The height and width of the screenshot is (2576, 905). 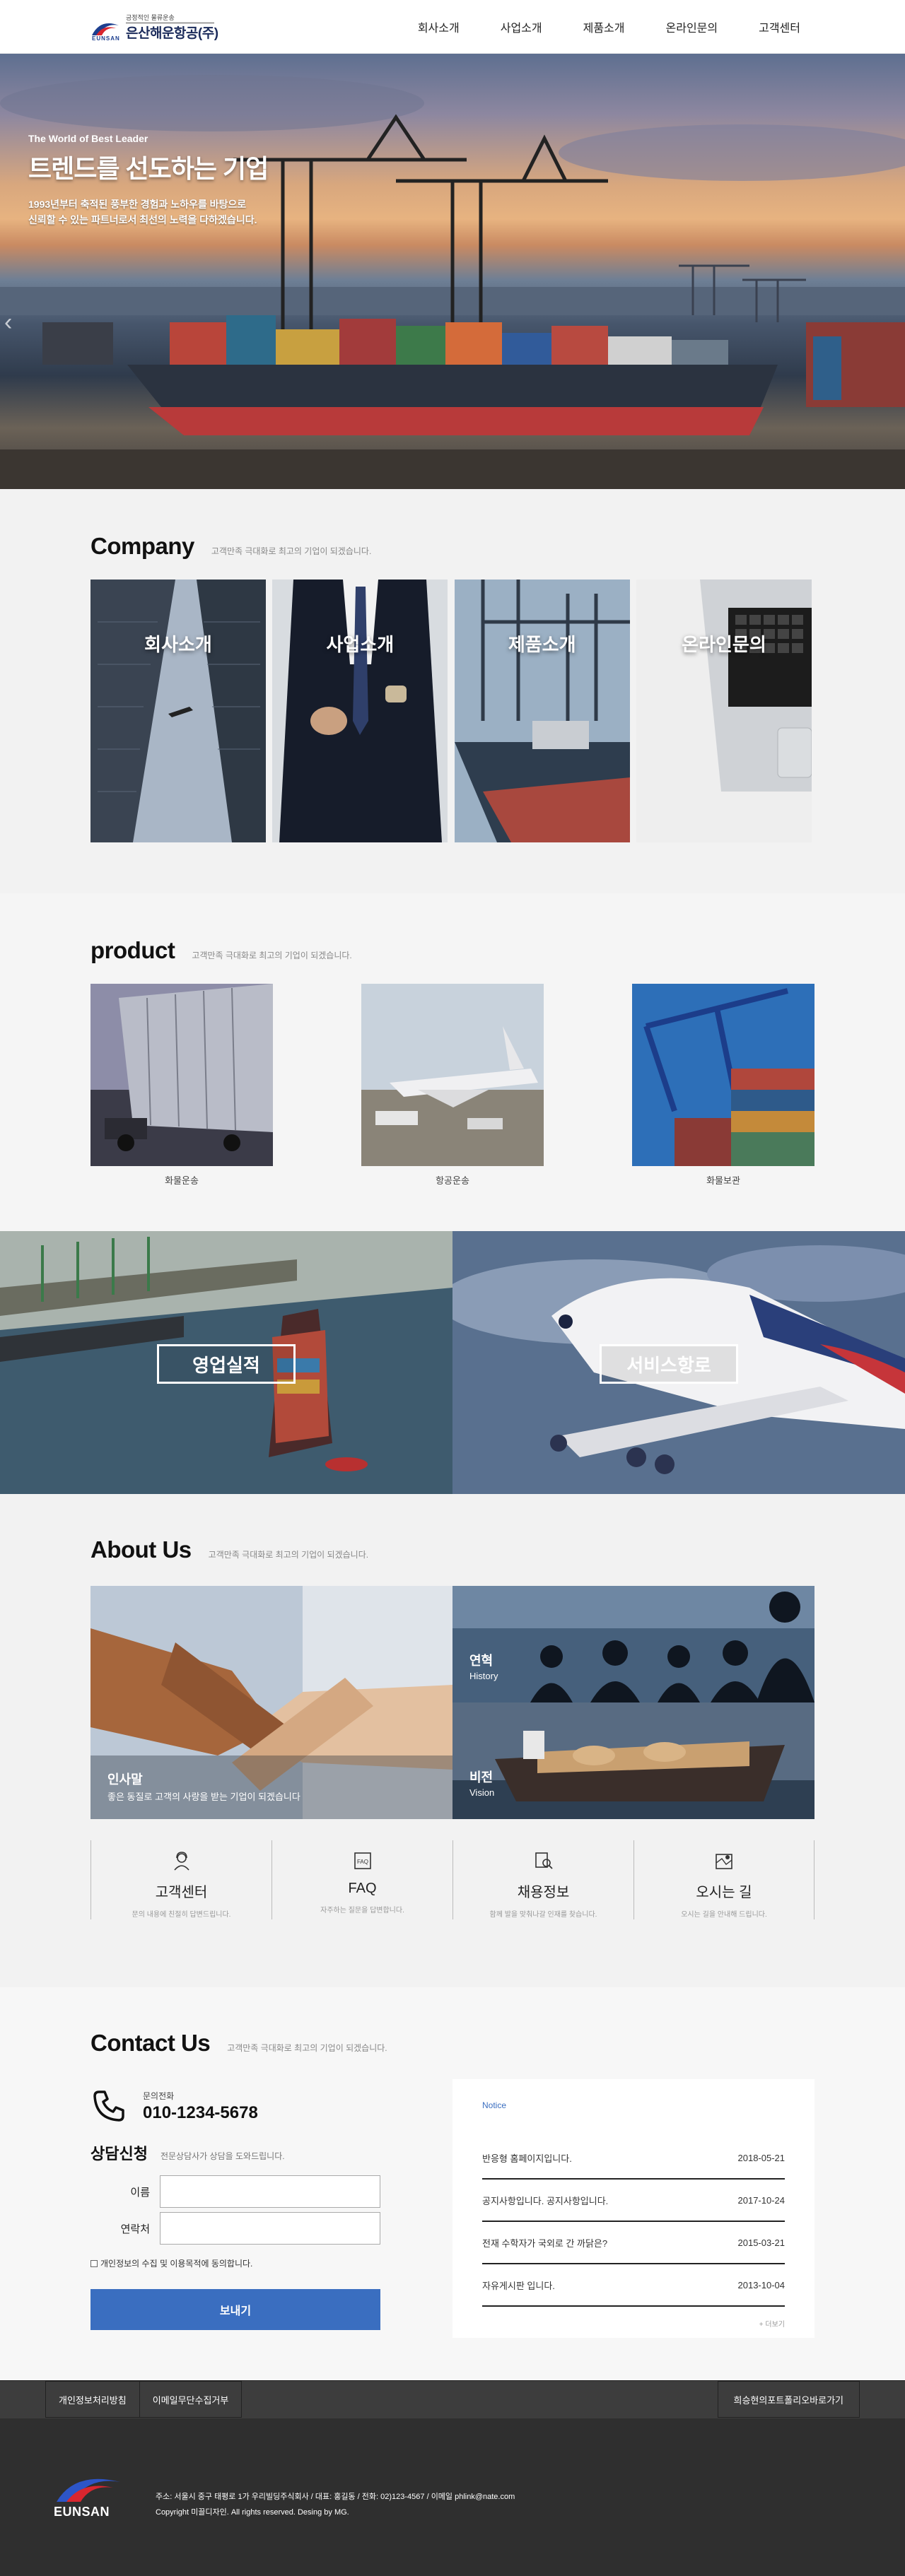 I want to click on product-label: 화물운송, so click(x=182, y=1180).